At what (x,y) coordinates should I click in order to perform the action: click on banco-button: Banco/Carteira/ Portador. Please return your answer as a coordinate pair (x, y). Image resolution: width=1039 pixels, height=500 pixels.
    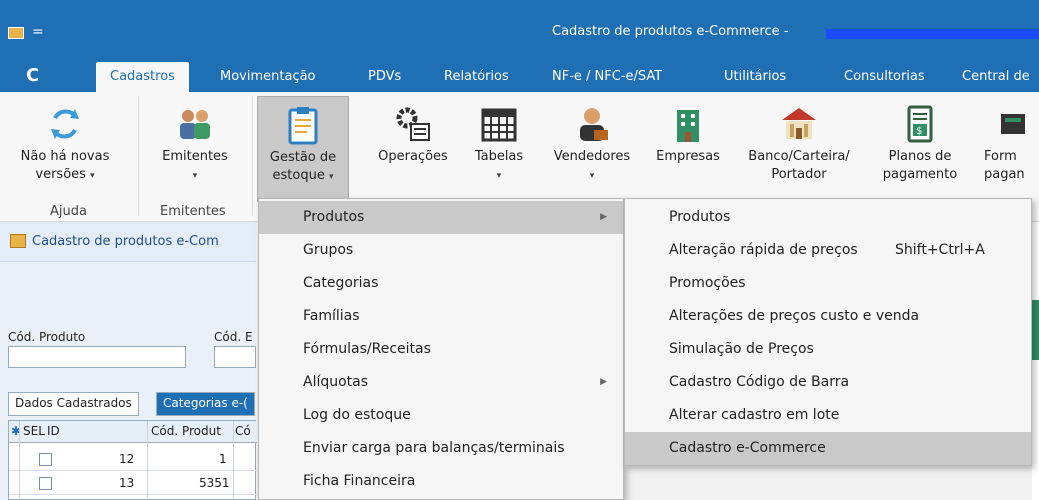
    Looking at the image, I should click on (799, 140).